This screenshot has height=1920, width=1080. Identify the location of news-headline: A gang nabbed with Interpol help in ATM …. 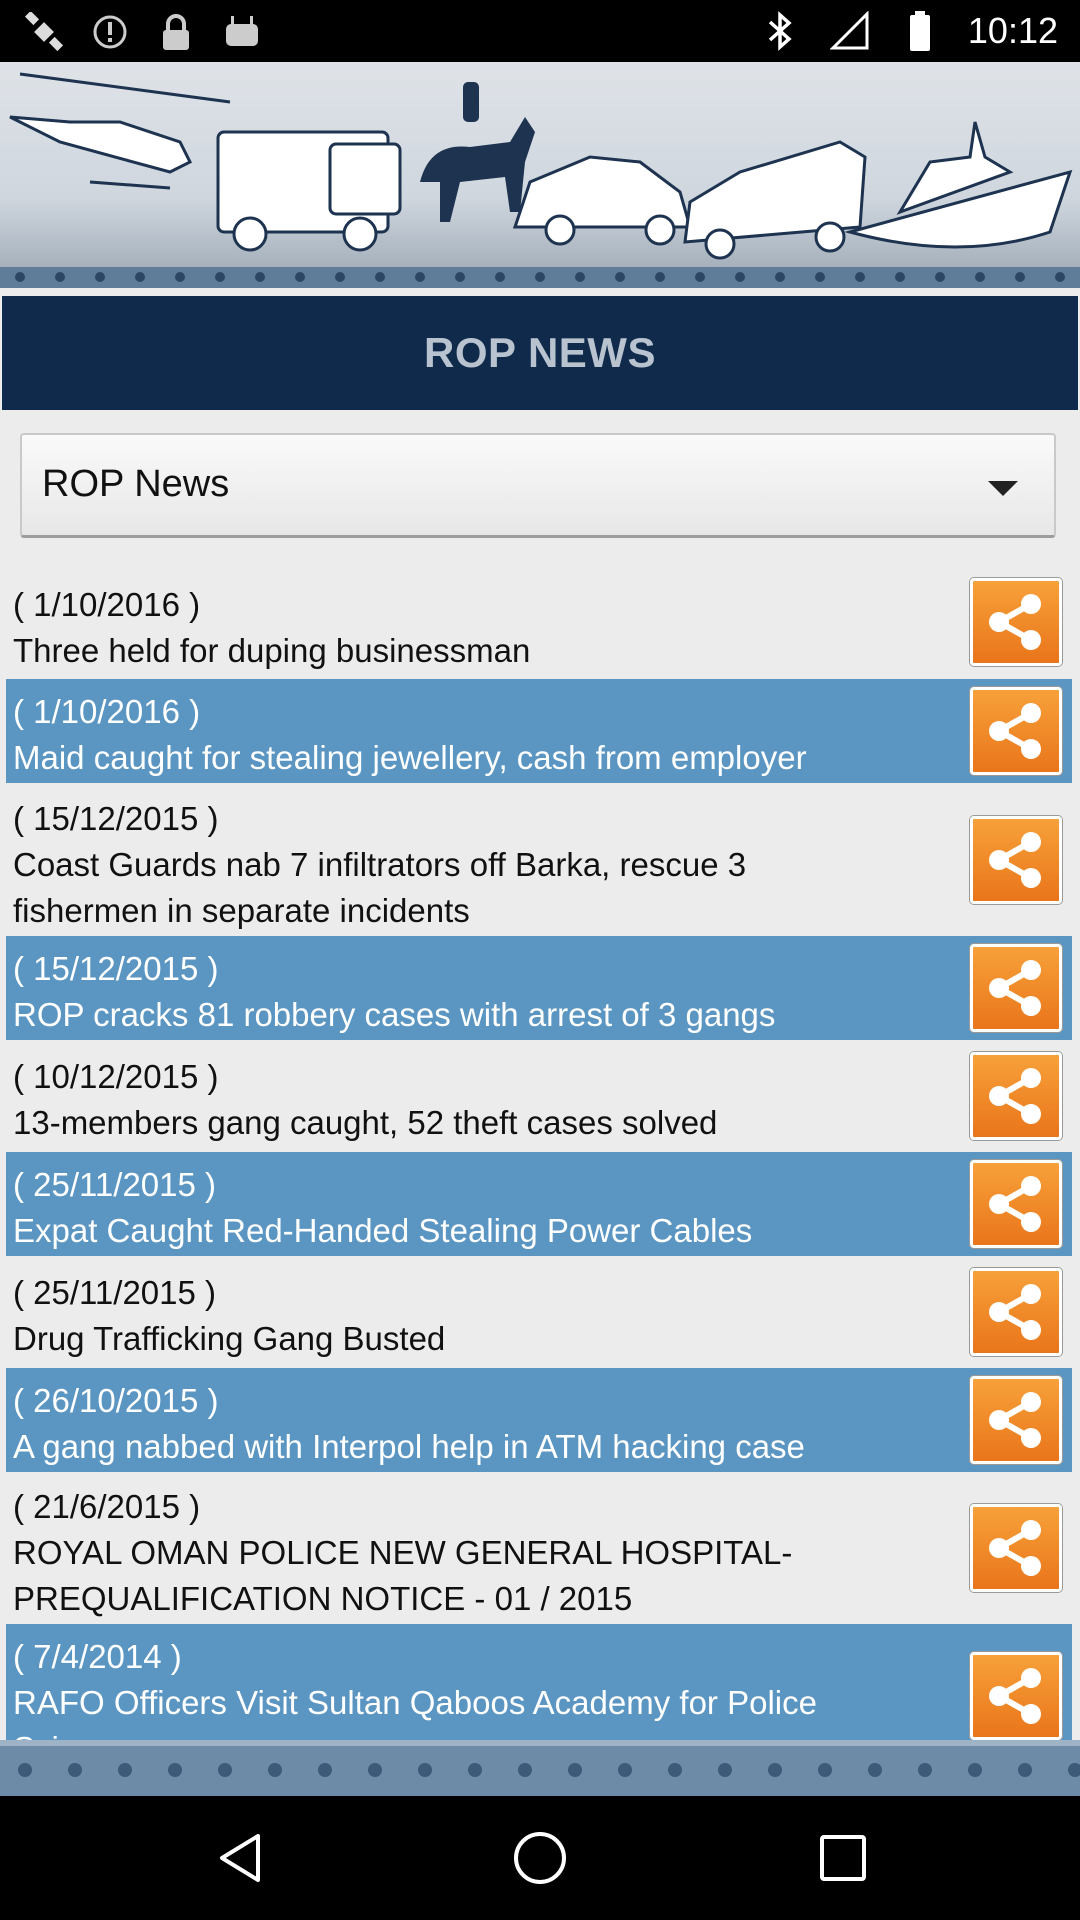
(409, 1446).